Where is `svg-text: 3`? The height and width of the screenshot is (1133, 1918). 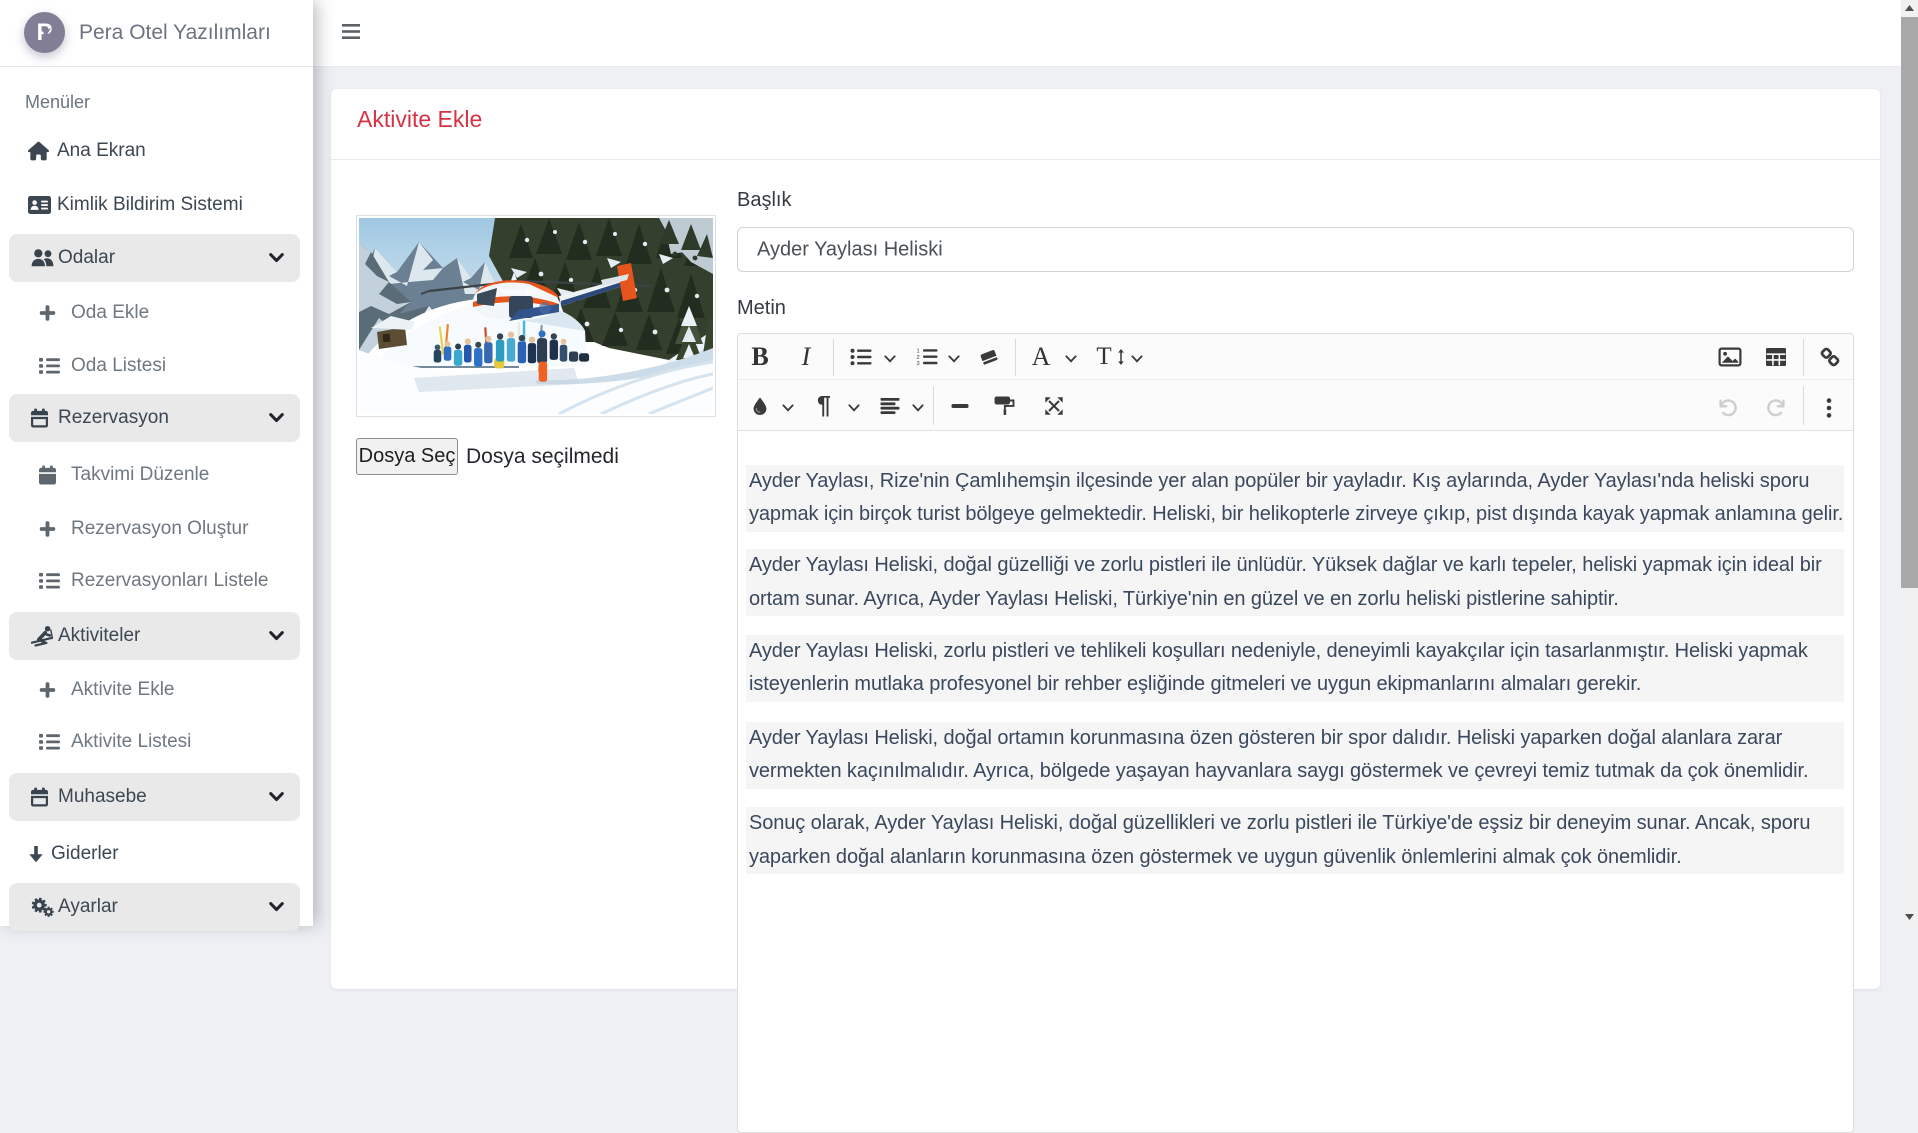 svg-text: 3 is located at coordinates (918, 363).